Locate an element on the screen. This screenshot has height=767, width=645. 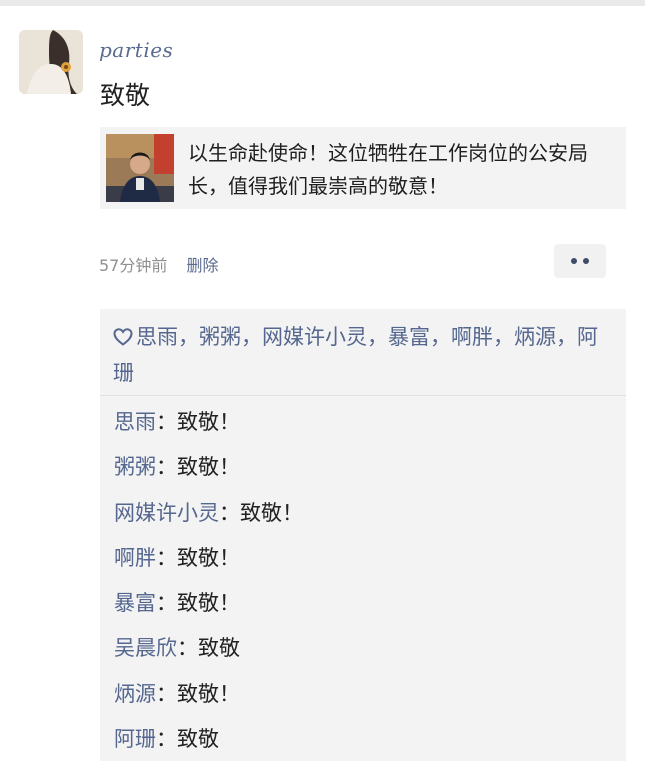
post-meta: 57分钟前 删除 is located at coordinates (158, 264).